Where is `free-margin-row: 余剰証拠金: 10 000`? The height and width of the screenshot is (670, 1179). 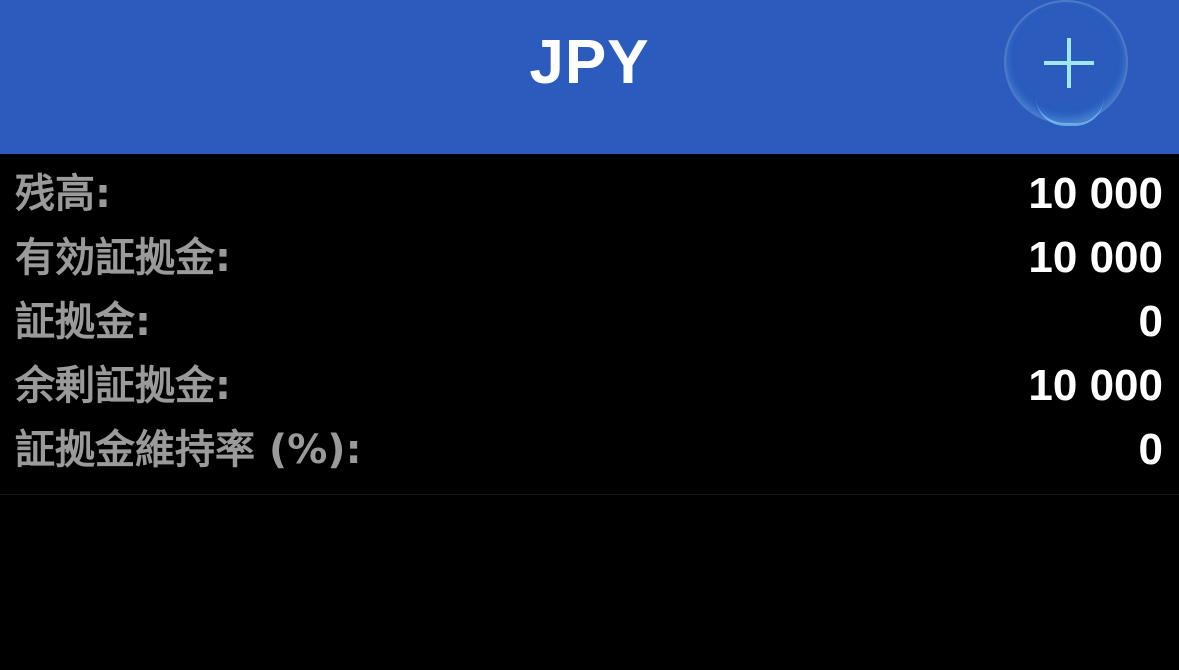
free-margin-row: 余剰証拠金: 10 000 is located at coordinates (589, 386).